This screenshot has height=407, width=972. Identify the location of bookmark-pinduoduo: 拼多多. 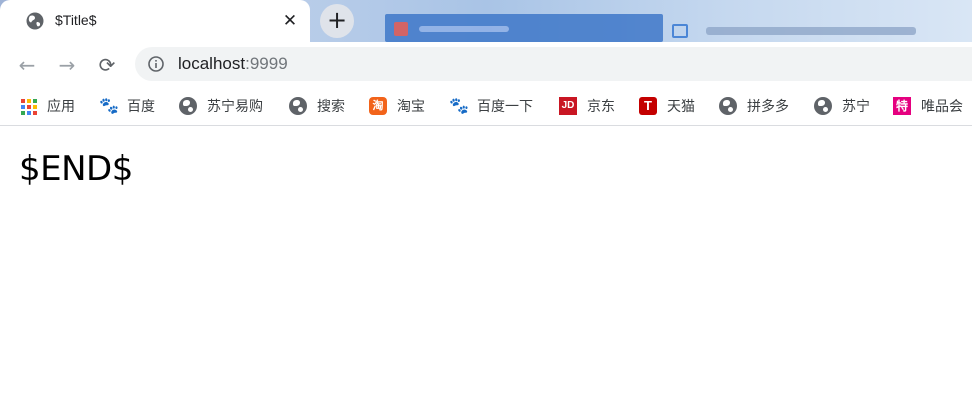
(754, 106).